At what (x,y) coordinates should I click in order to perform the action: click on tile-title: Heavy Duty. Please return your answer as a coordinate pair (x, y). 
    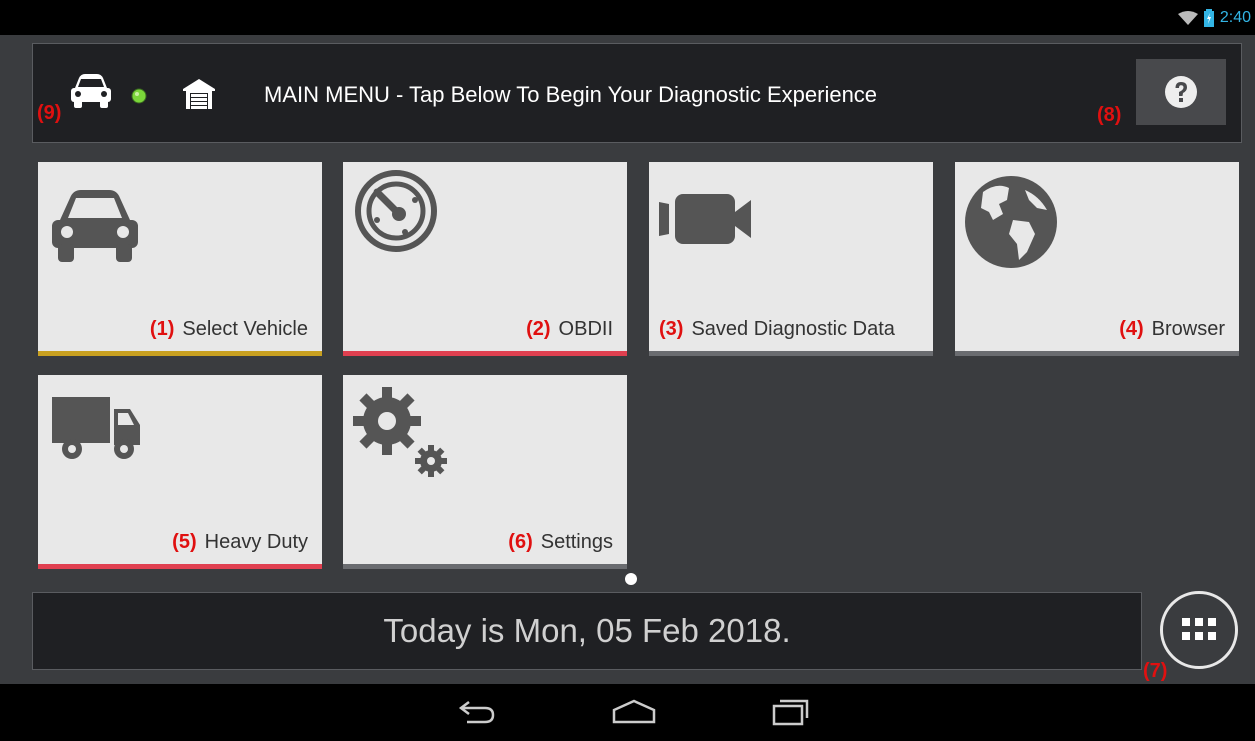
    Looking at the image, I should click on (256, 542).